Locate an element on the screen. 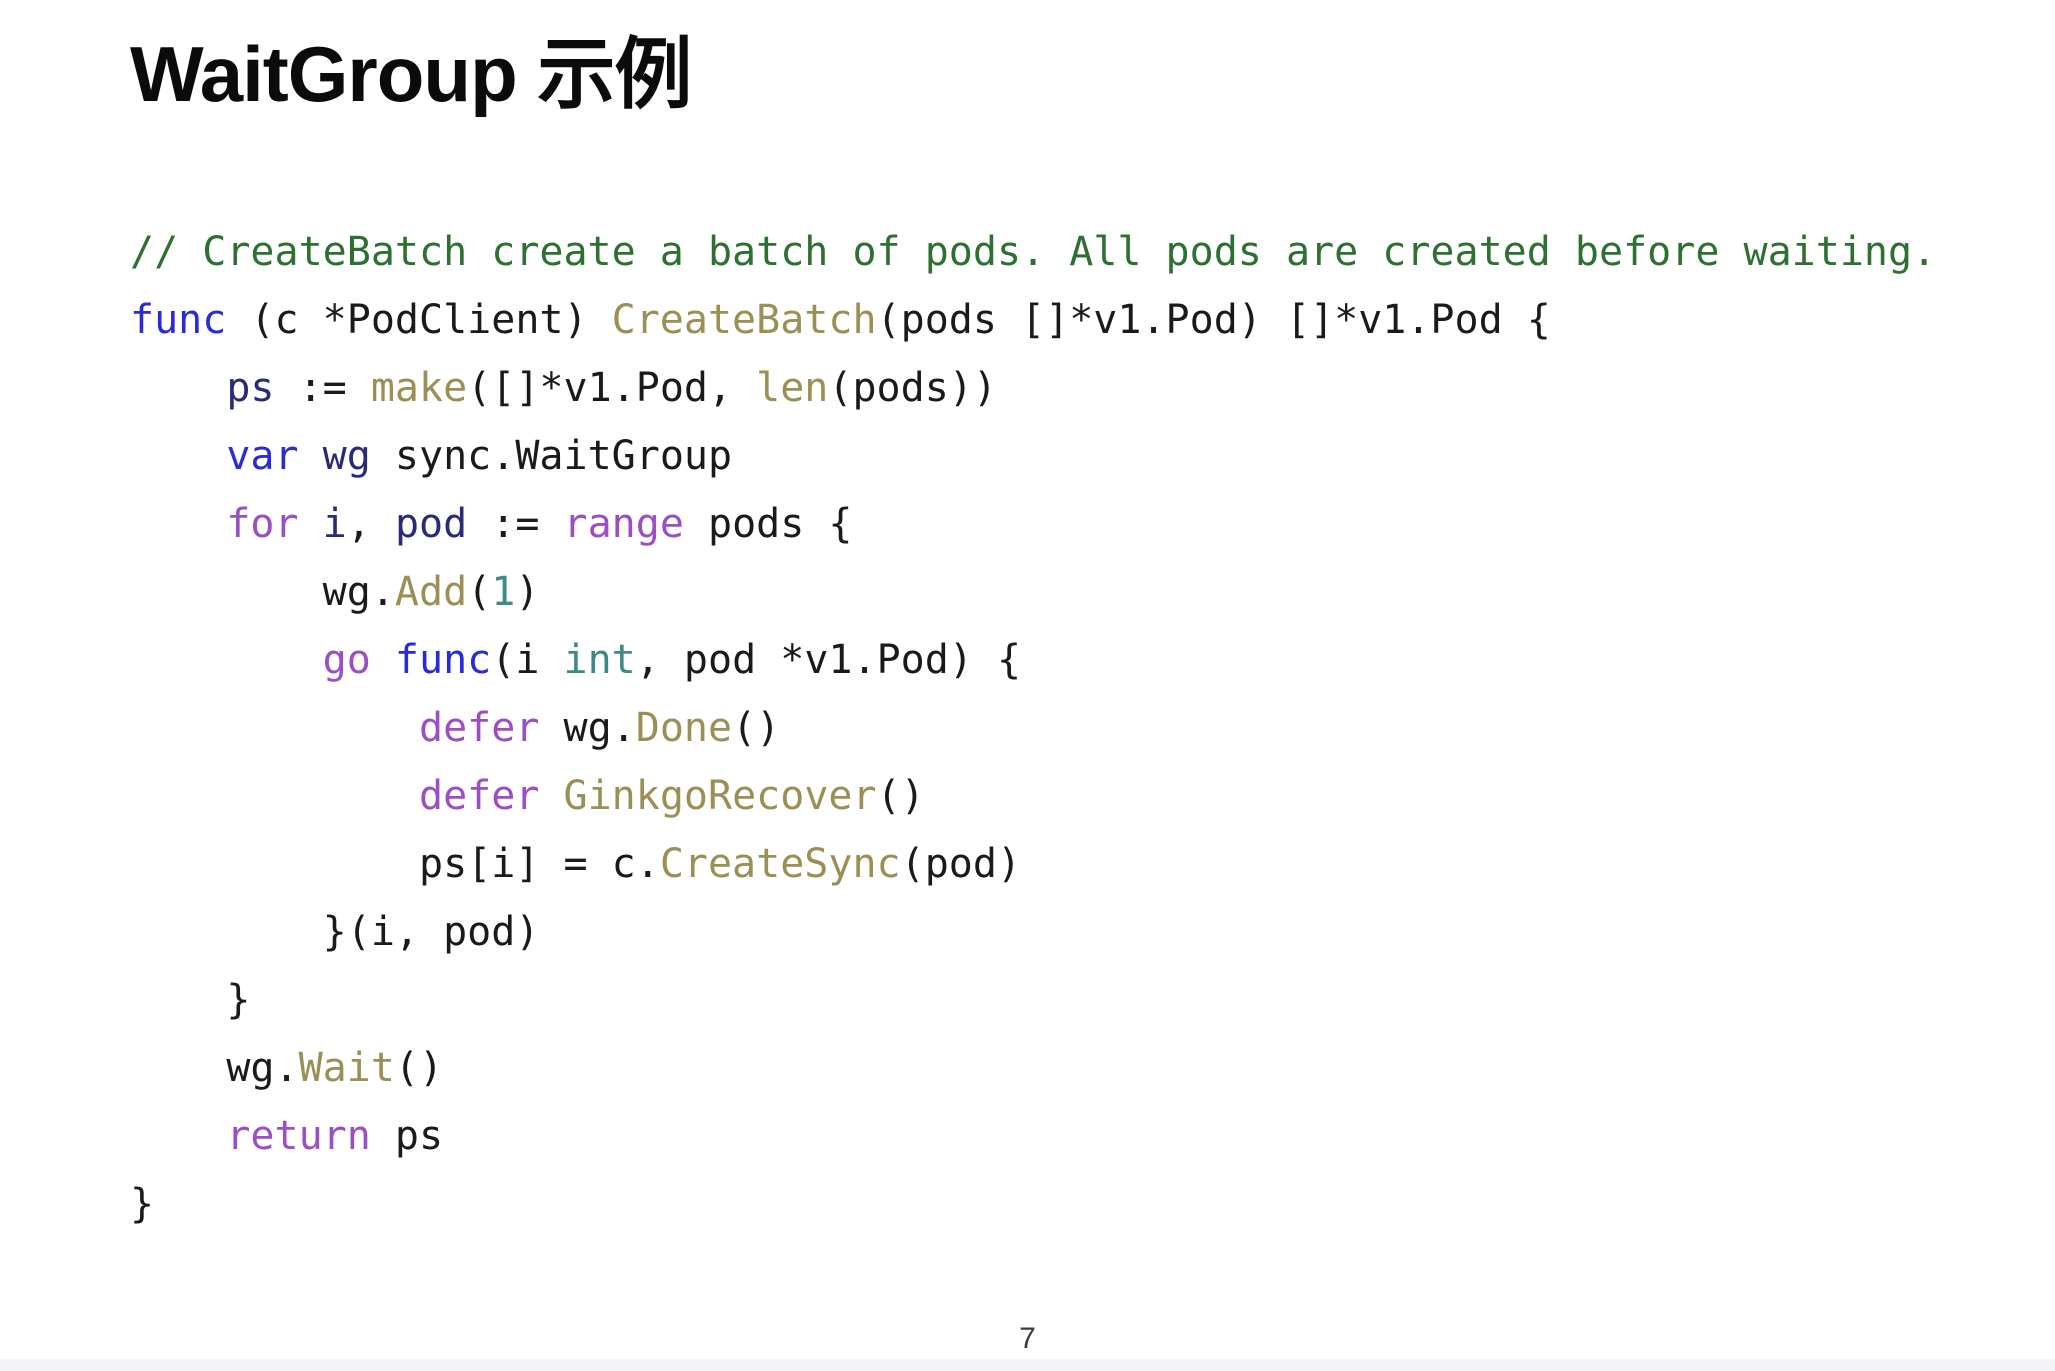  code-line: defer GinkgoRecover() is located at coordinates (1072, 796).